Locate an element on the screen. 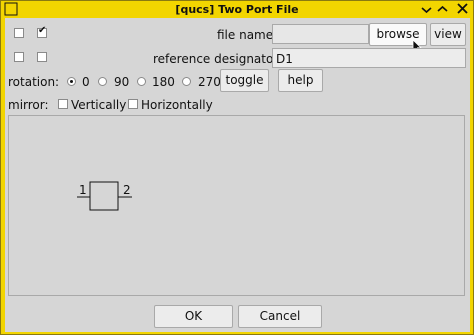 The image size is (474, 335). rotation-option-90: 90 is located at coordinates (122, 82).